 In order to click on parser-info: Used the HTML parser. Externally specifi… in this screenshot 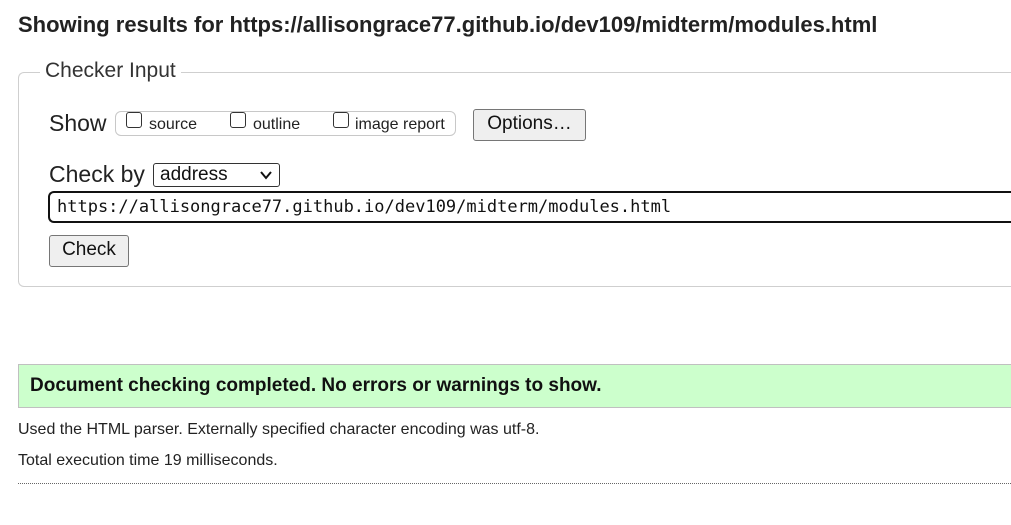, I will do `click(279, 429)`.